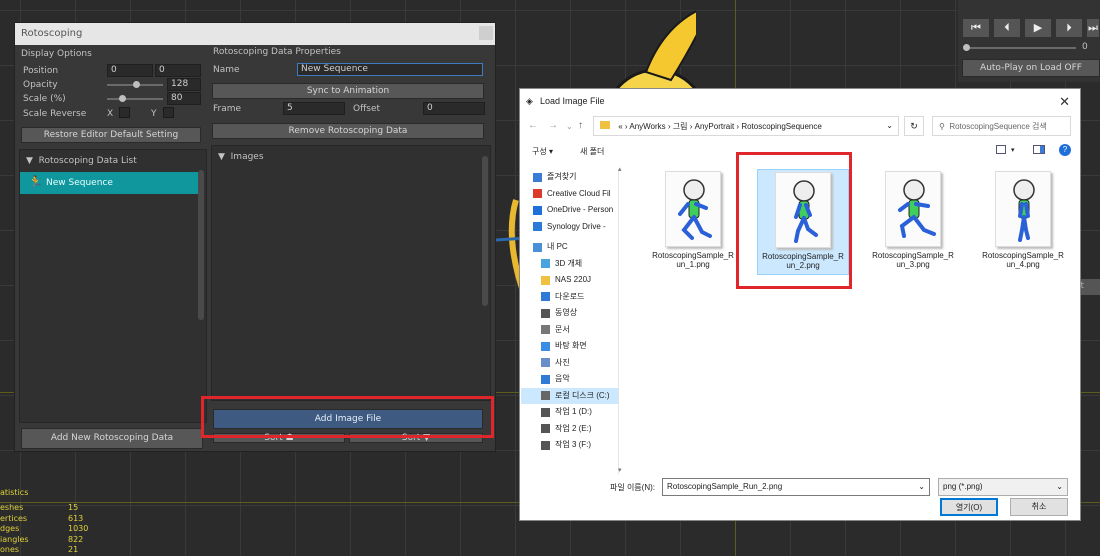 This screenshot has width=1100, height=556. I want to click on next-frame-button: ⏵, so click(1069, 28).